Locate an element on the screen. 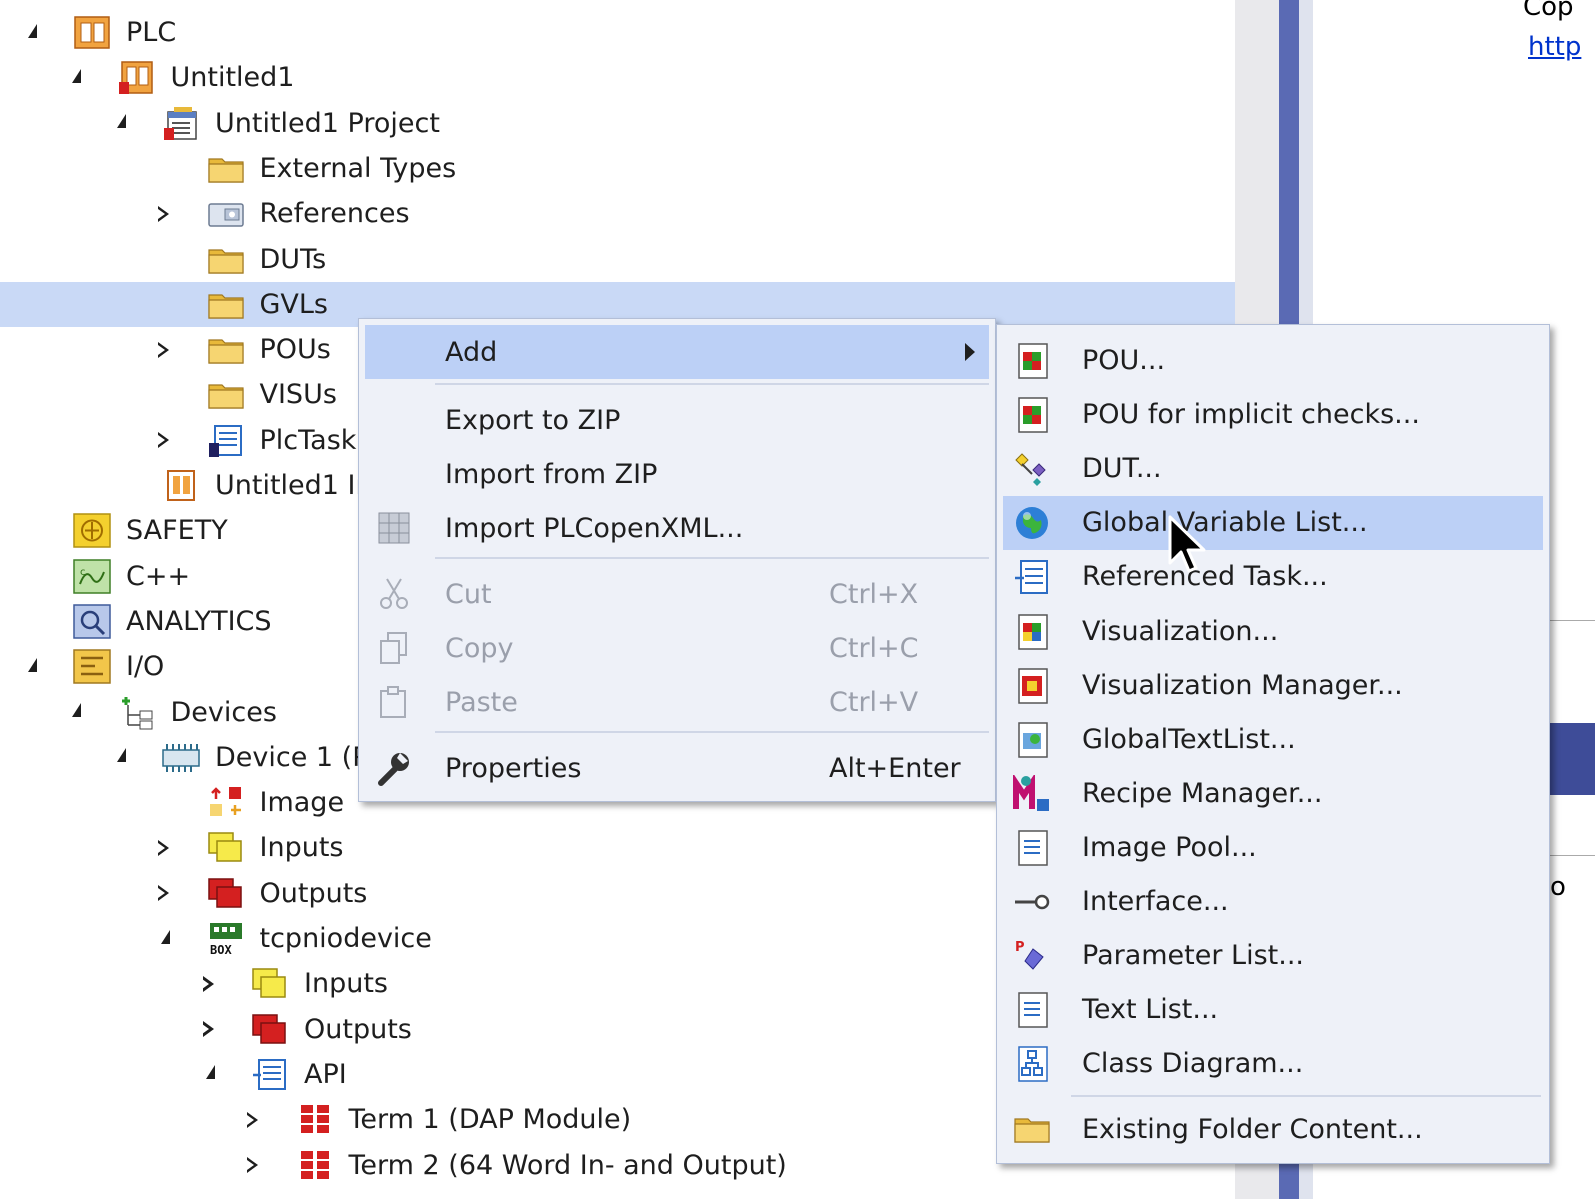  box-icon: BOX is located at coordinates (226, 939).